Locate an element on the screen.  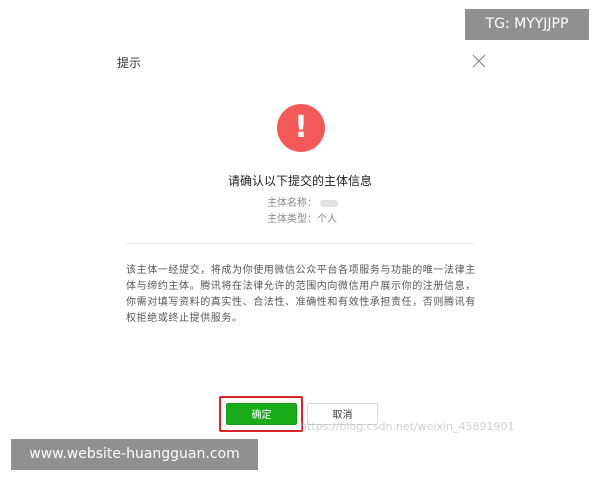
csdn-watermark: https://blog.csdn.net/weixin_45891901 is located at coordinates (407, 426).